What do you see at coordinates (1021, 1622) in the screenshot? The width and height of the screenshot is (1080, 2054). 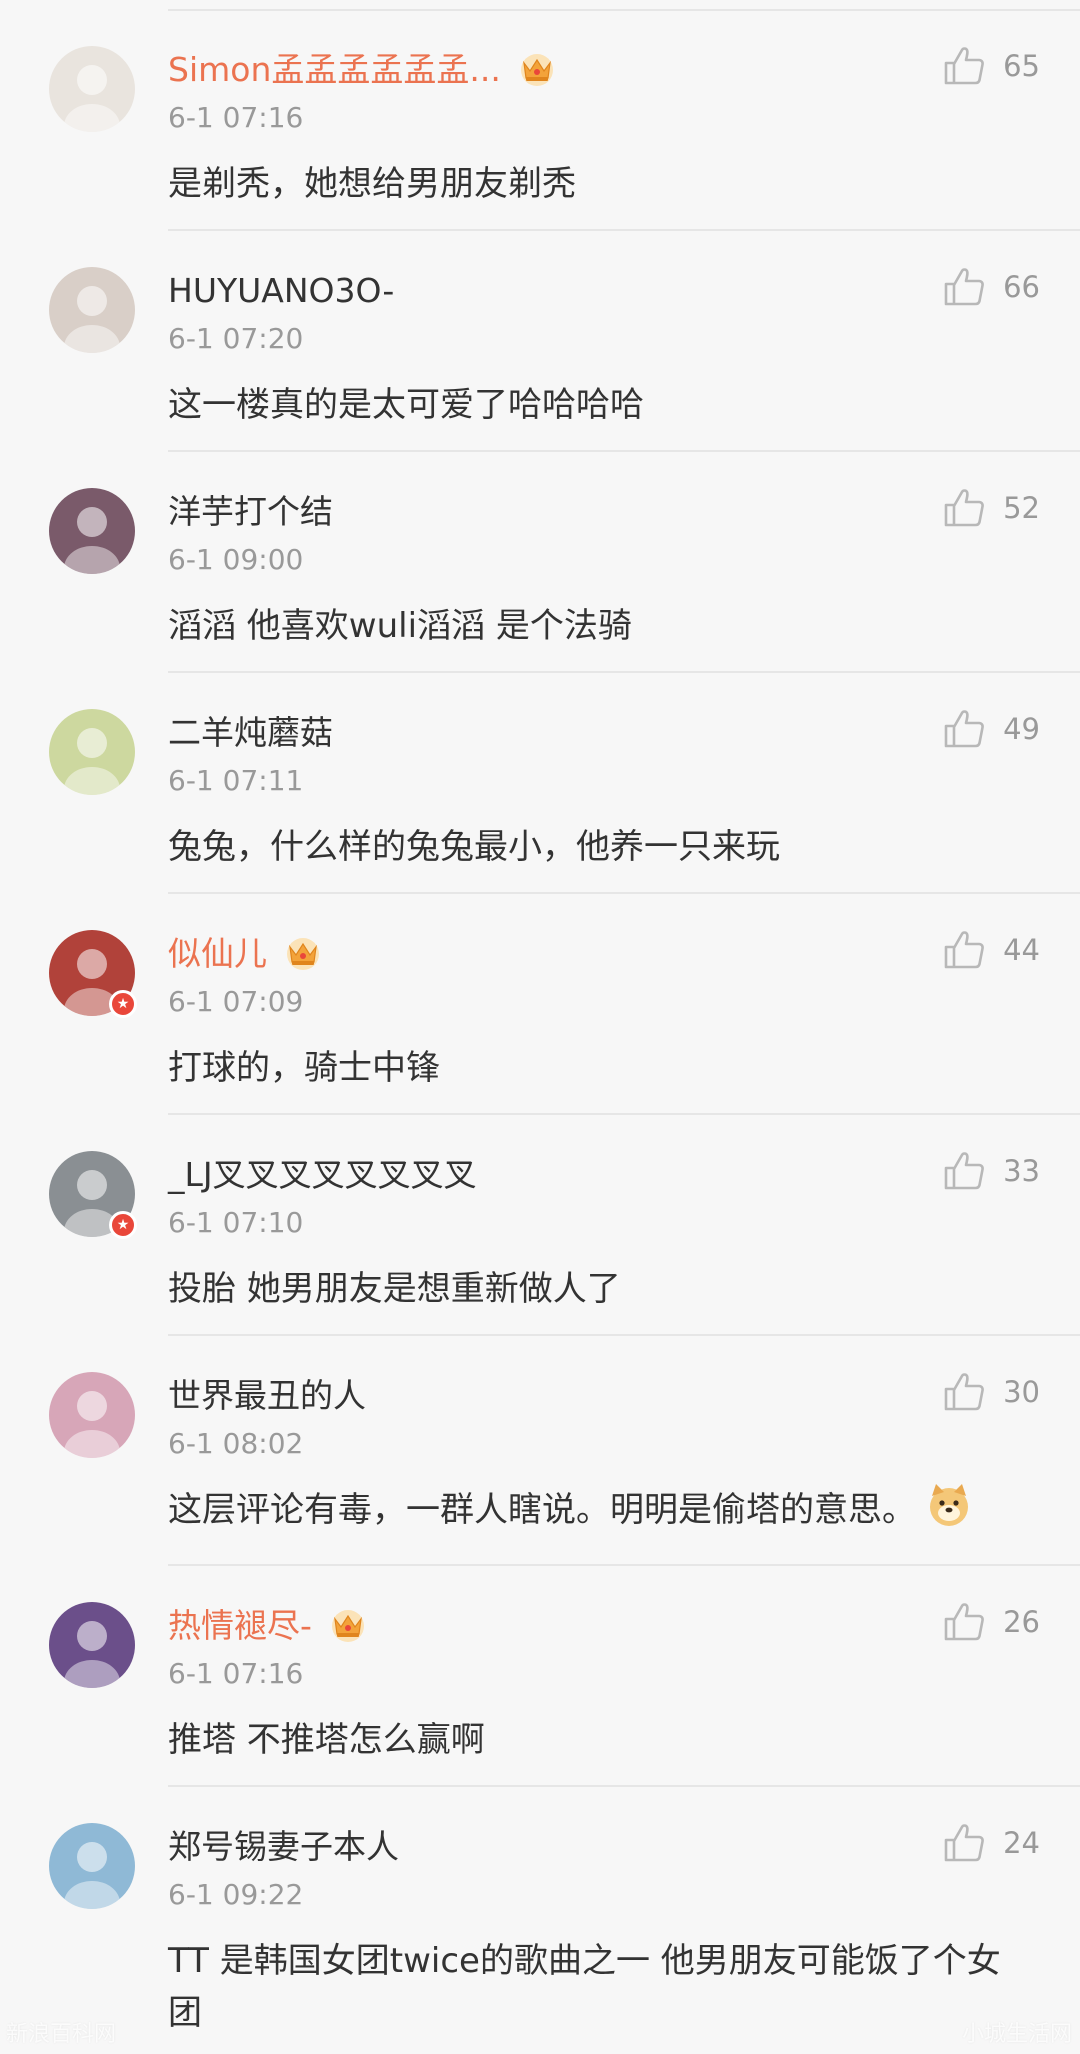 I see `like-count: 26` at bounding box center [1021, 1622].